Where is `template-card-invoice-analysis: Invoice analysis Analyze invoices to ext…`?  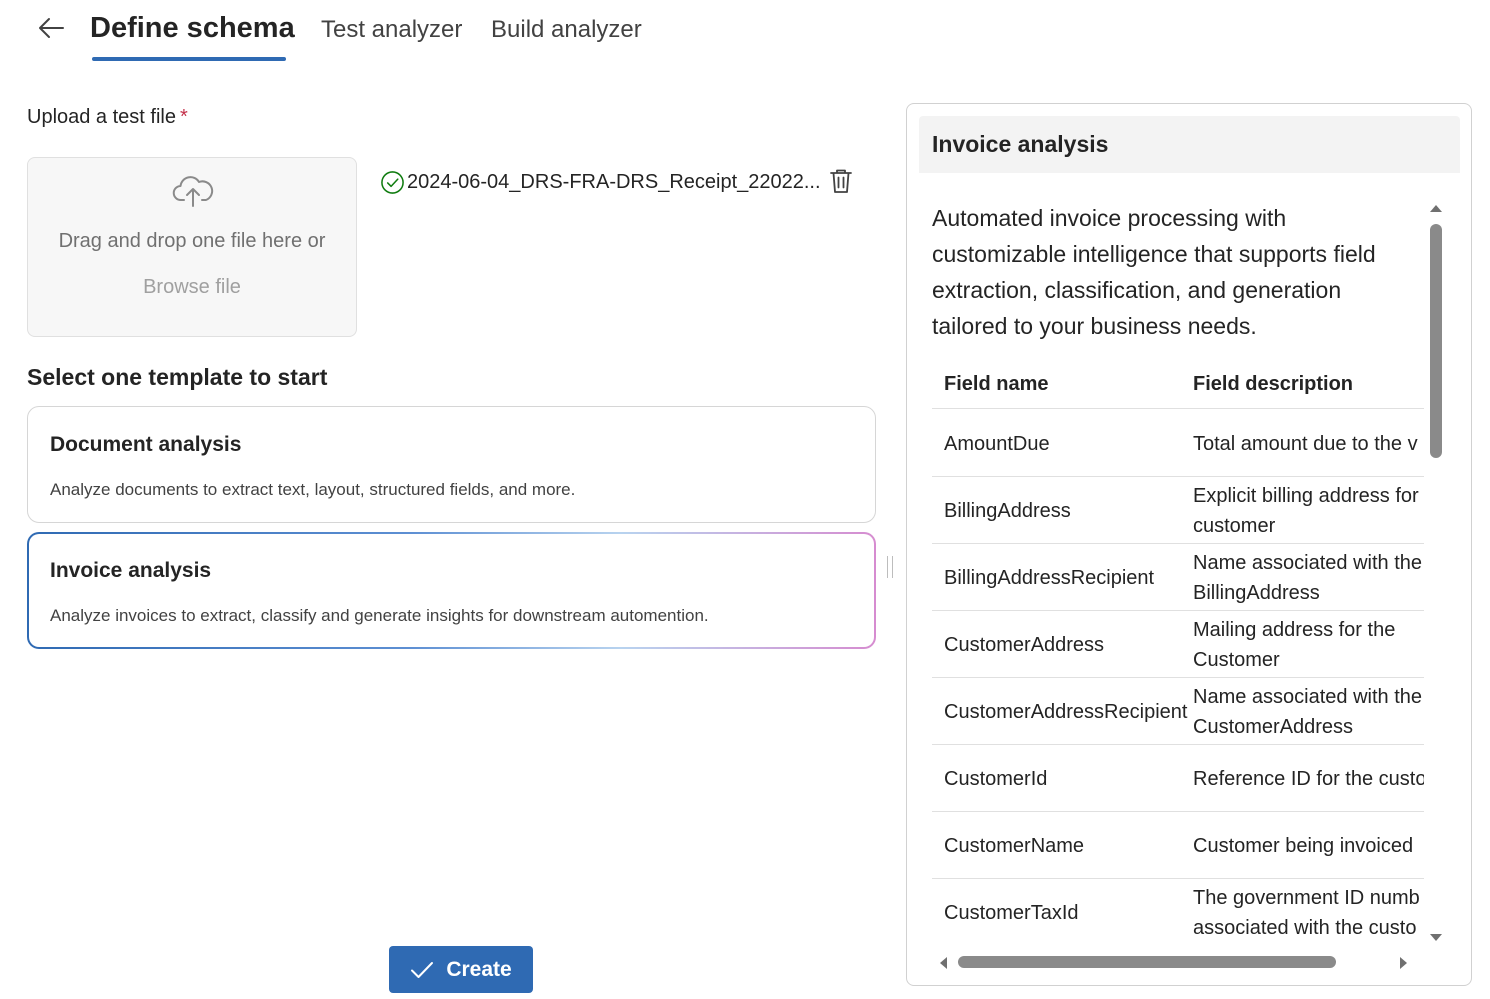 template-card-invoice-analysis: Invoice analysis Analyze invoices to ext… is located at coordinates (451, 590).